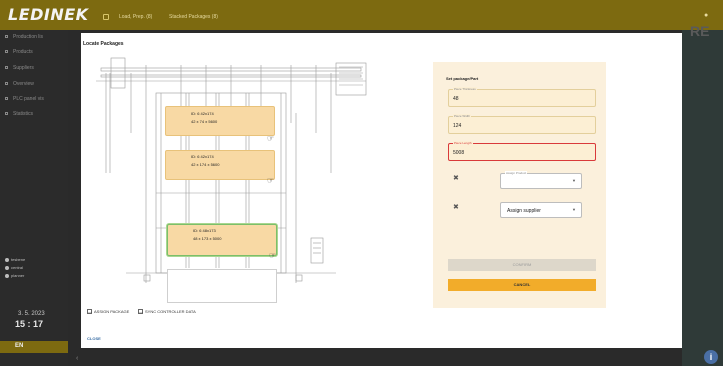  Describe the element at coordinates (711, 357) in the screenshot. I see `info-icon: i` at that location.